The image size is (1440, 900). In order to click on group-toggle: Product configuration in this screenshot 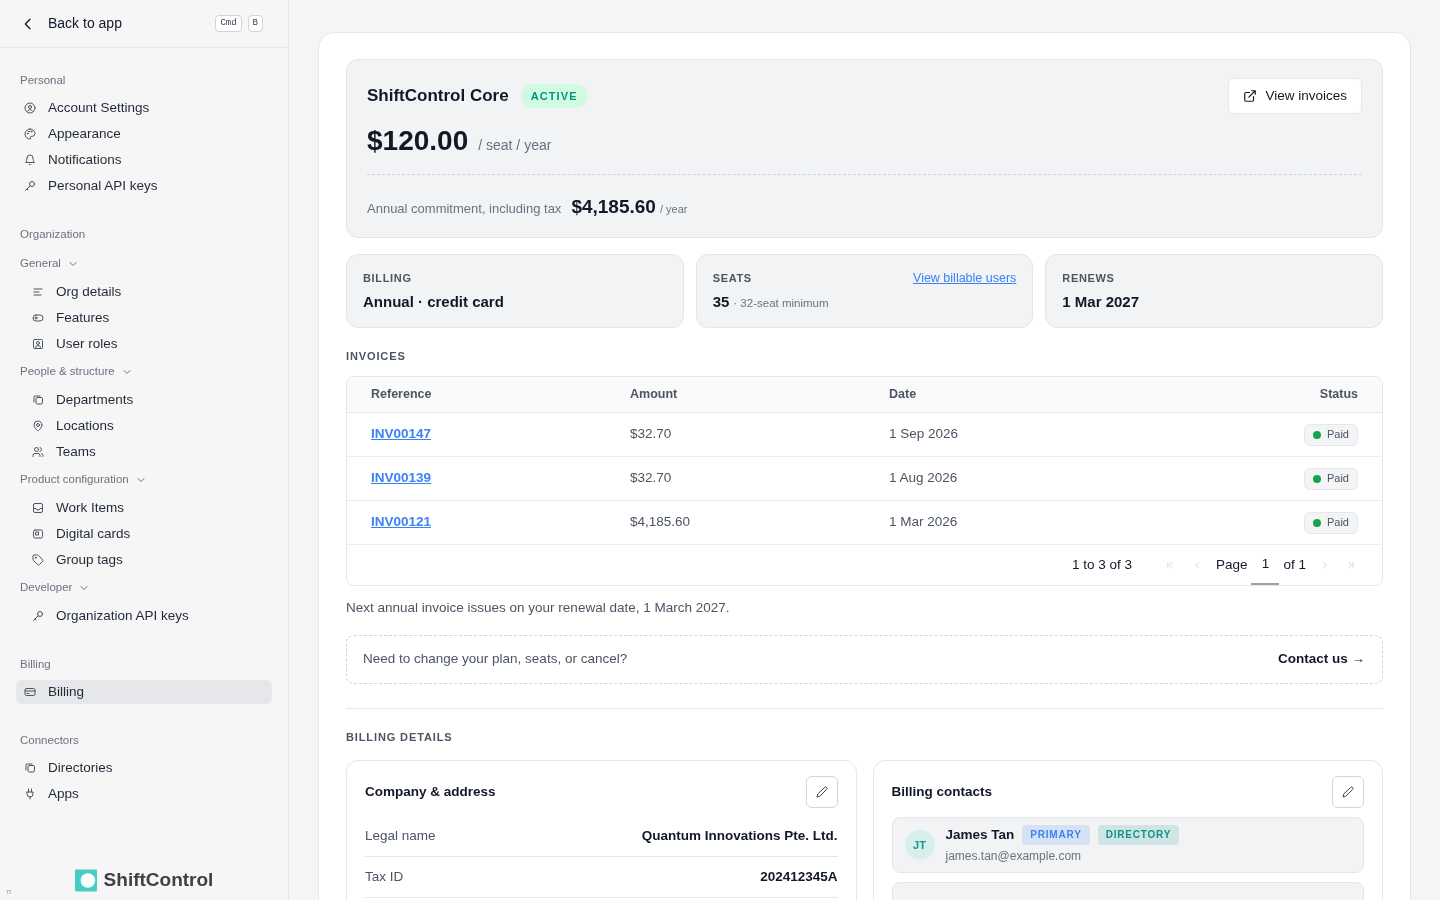, I will do `click(83, 480)`.